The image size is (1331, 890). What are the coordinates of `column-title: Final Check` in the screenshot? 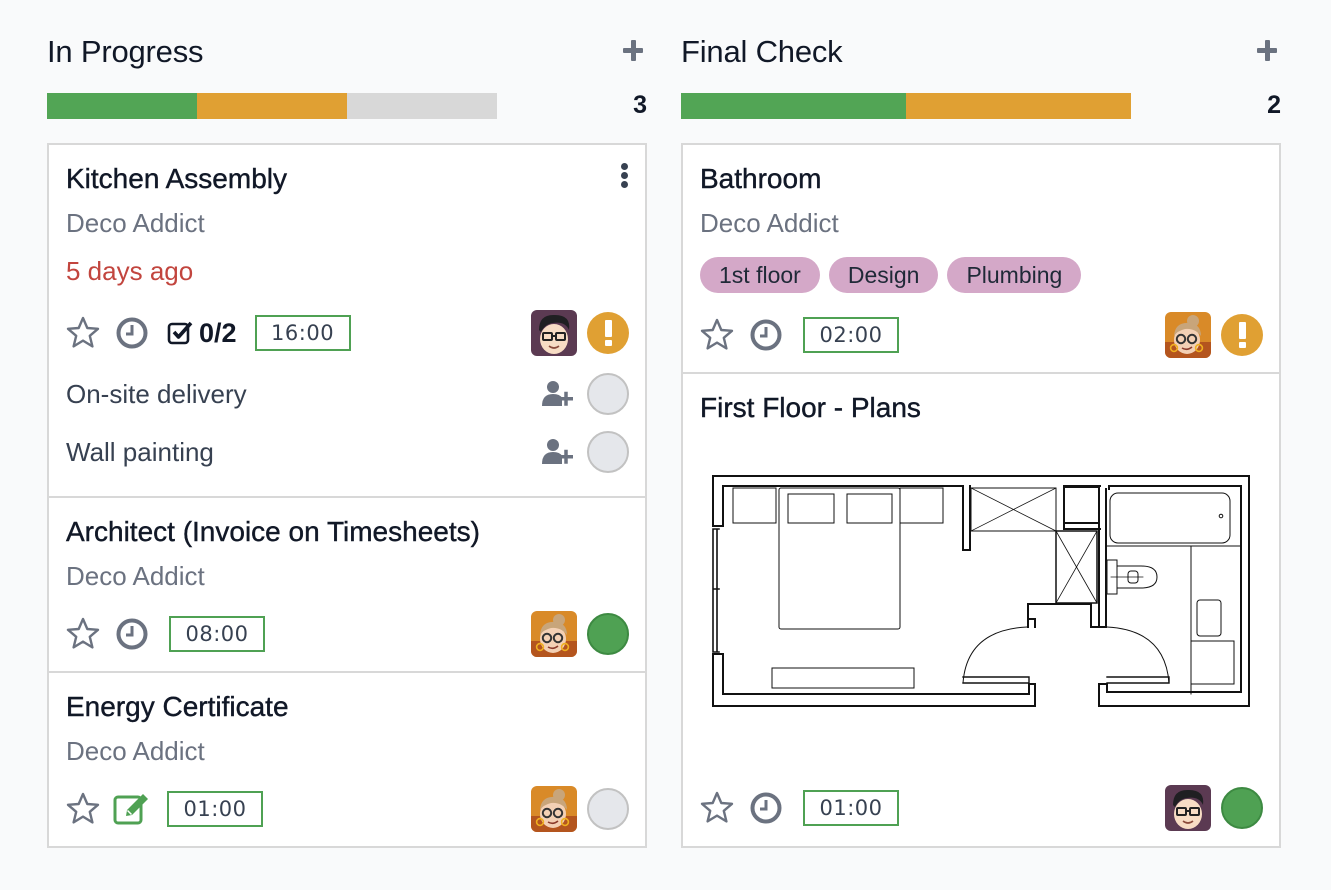 It's located at (762, 52).